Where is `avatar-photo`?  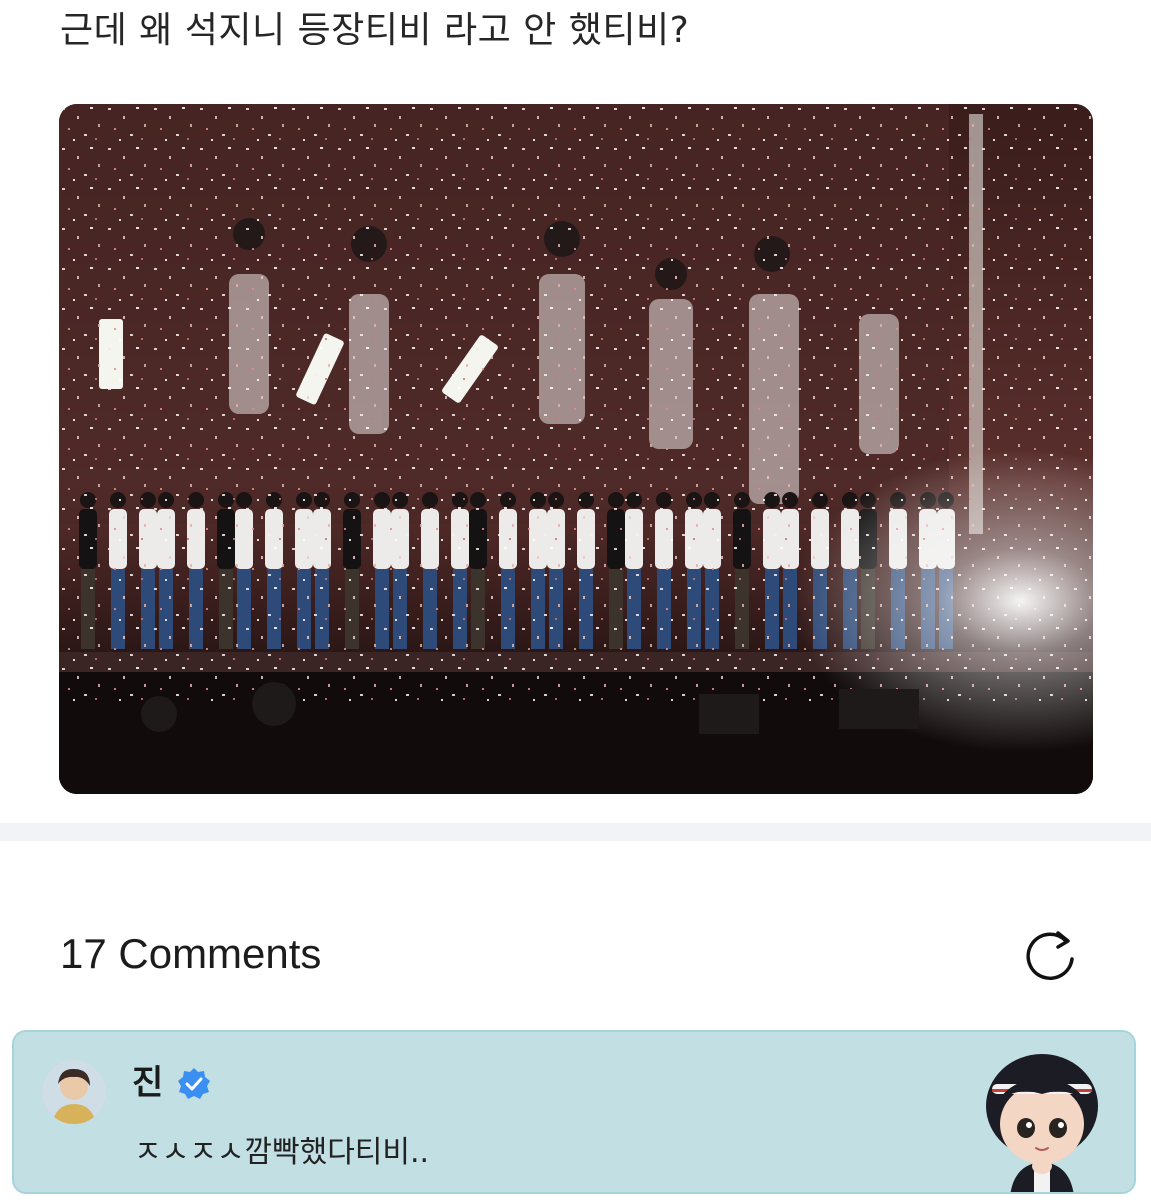 avatar-photo is located at coordinates (74, 1092).